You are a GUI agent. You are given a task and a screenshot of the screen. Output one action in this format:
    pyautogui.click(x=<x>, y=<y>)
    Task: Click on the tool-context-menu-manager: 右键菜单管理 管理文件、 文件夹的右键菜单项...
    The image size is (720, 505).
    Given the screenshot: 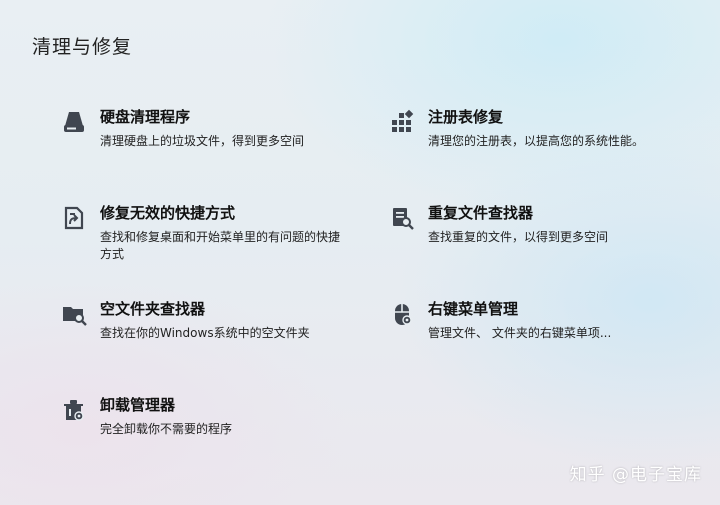 What is the action you would take?
    pyautogui.click(x=538, y=320)
    